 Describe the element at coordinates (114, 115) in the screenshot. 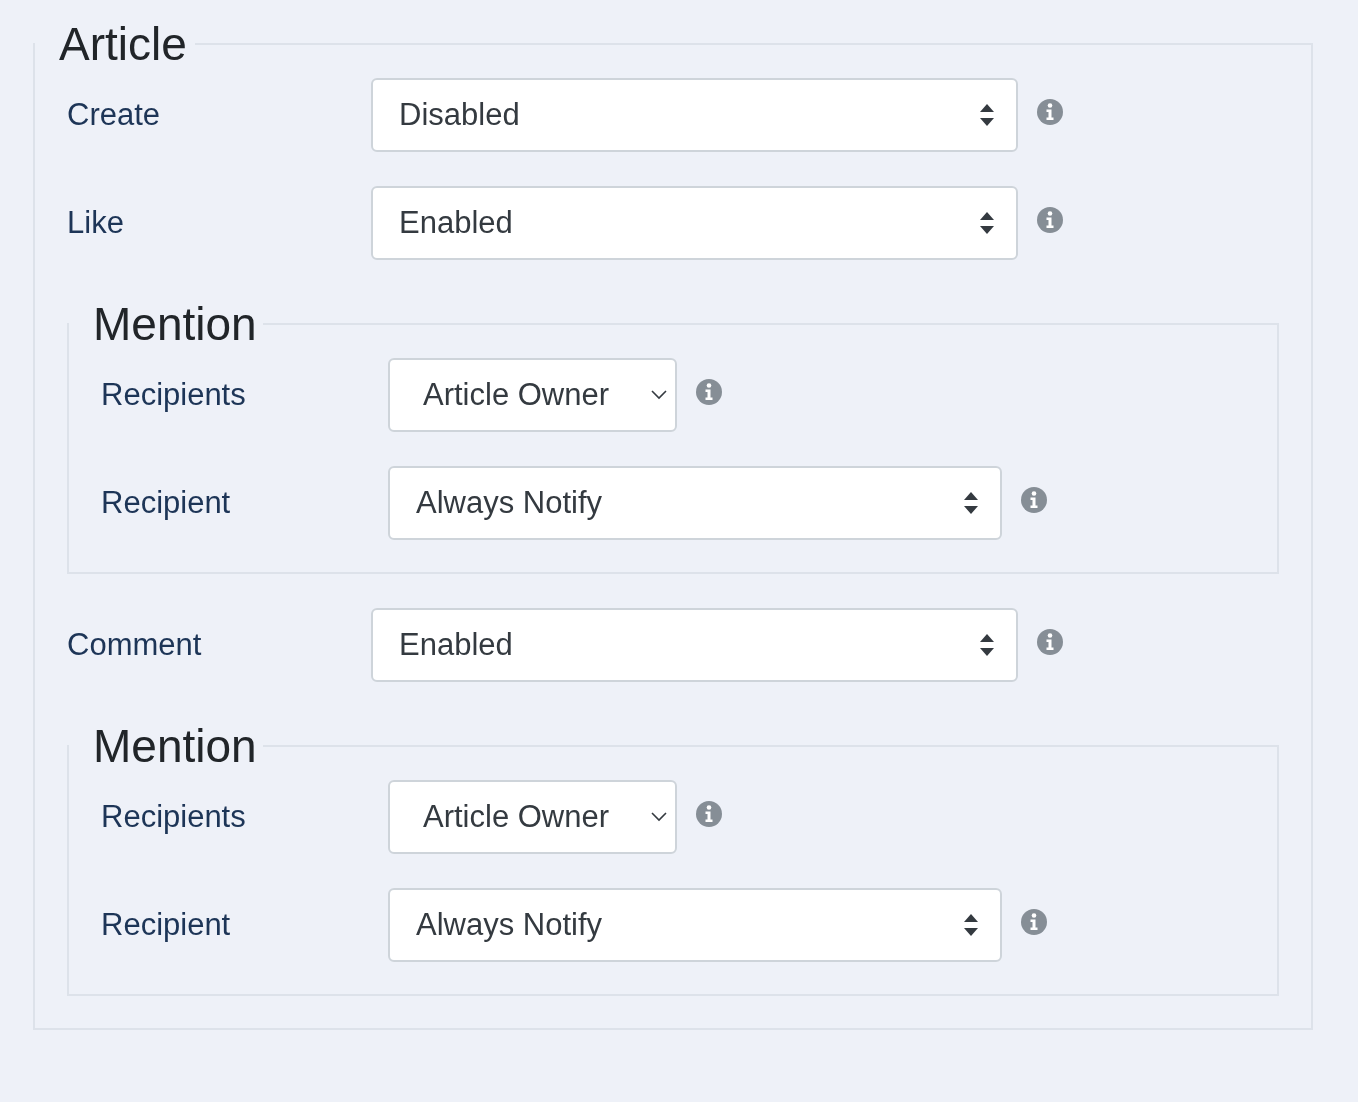

I see `field-label: Create` at that location.